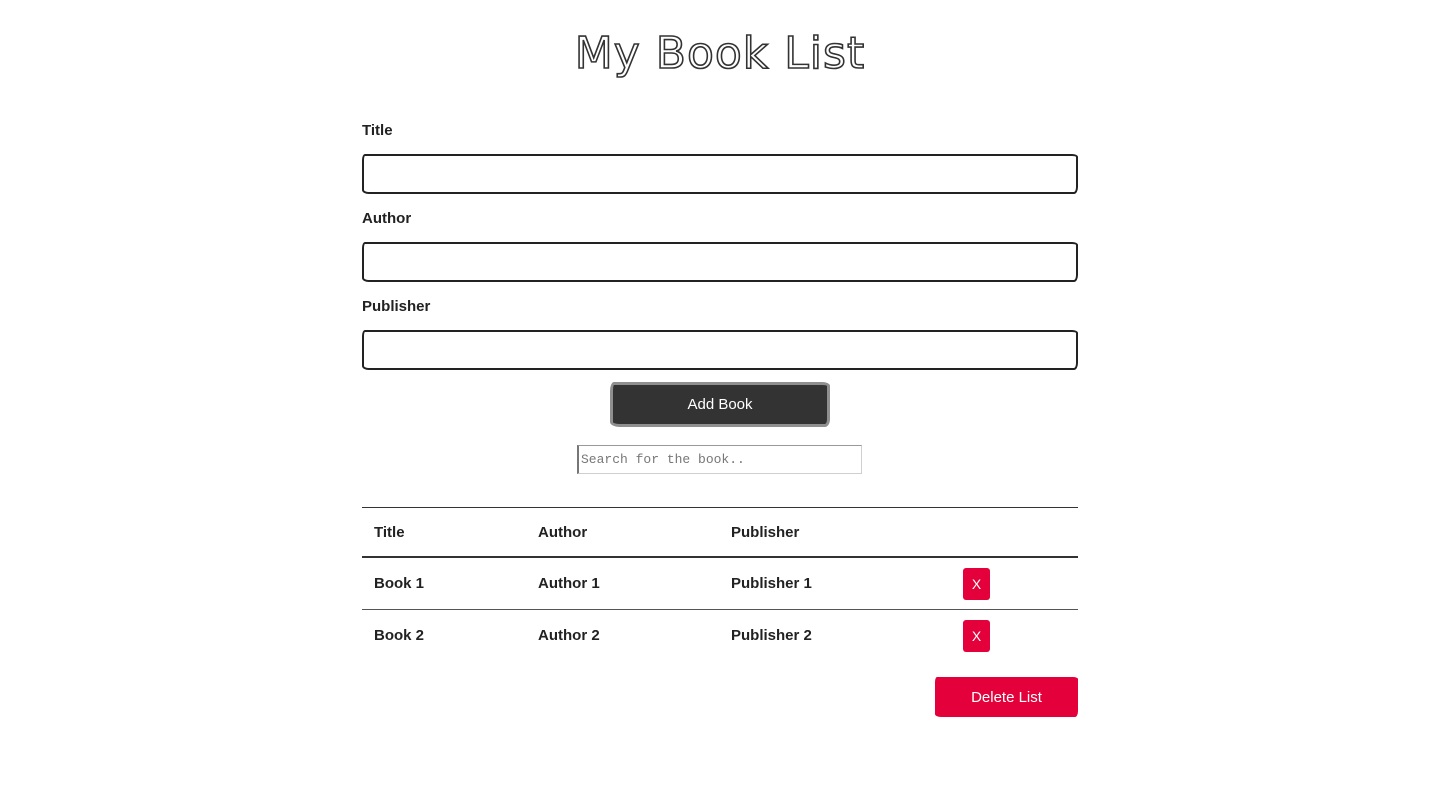 This screenshot has height=801, width=1440. What do you see at coordinates (720, 404) in the screenshot?
I see `add-book-button: Add Book` at bounding box center [720, 404].